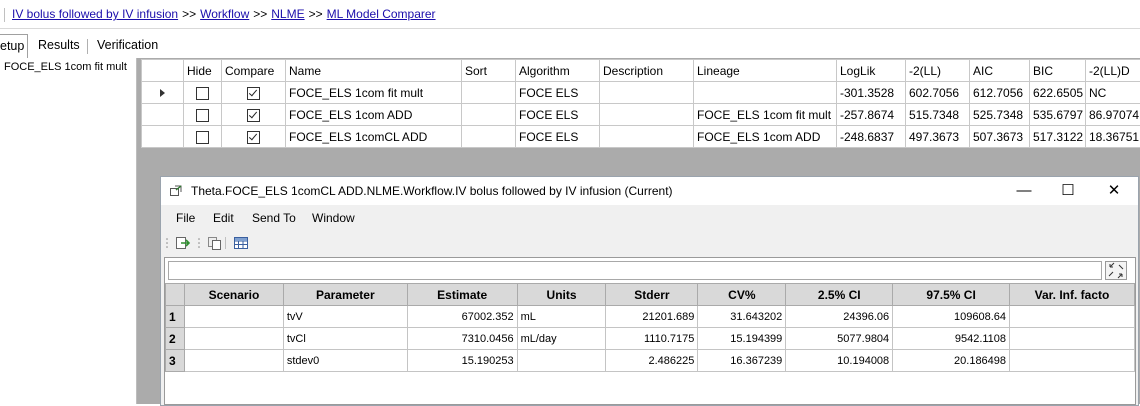  I want to click on stderr-cell: 2.486225, so click(652, 361).